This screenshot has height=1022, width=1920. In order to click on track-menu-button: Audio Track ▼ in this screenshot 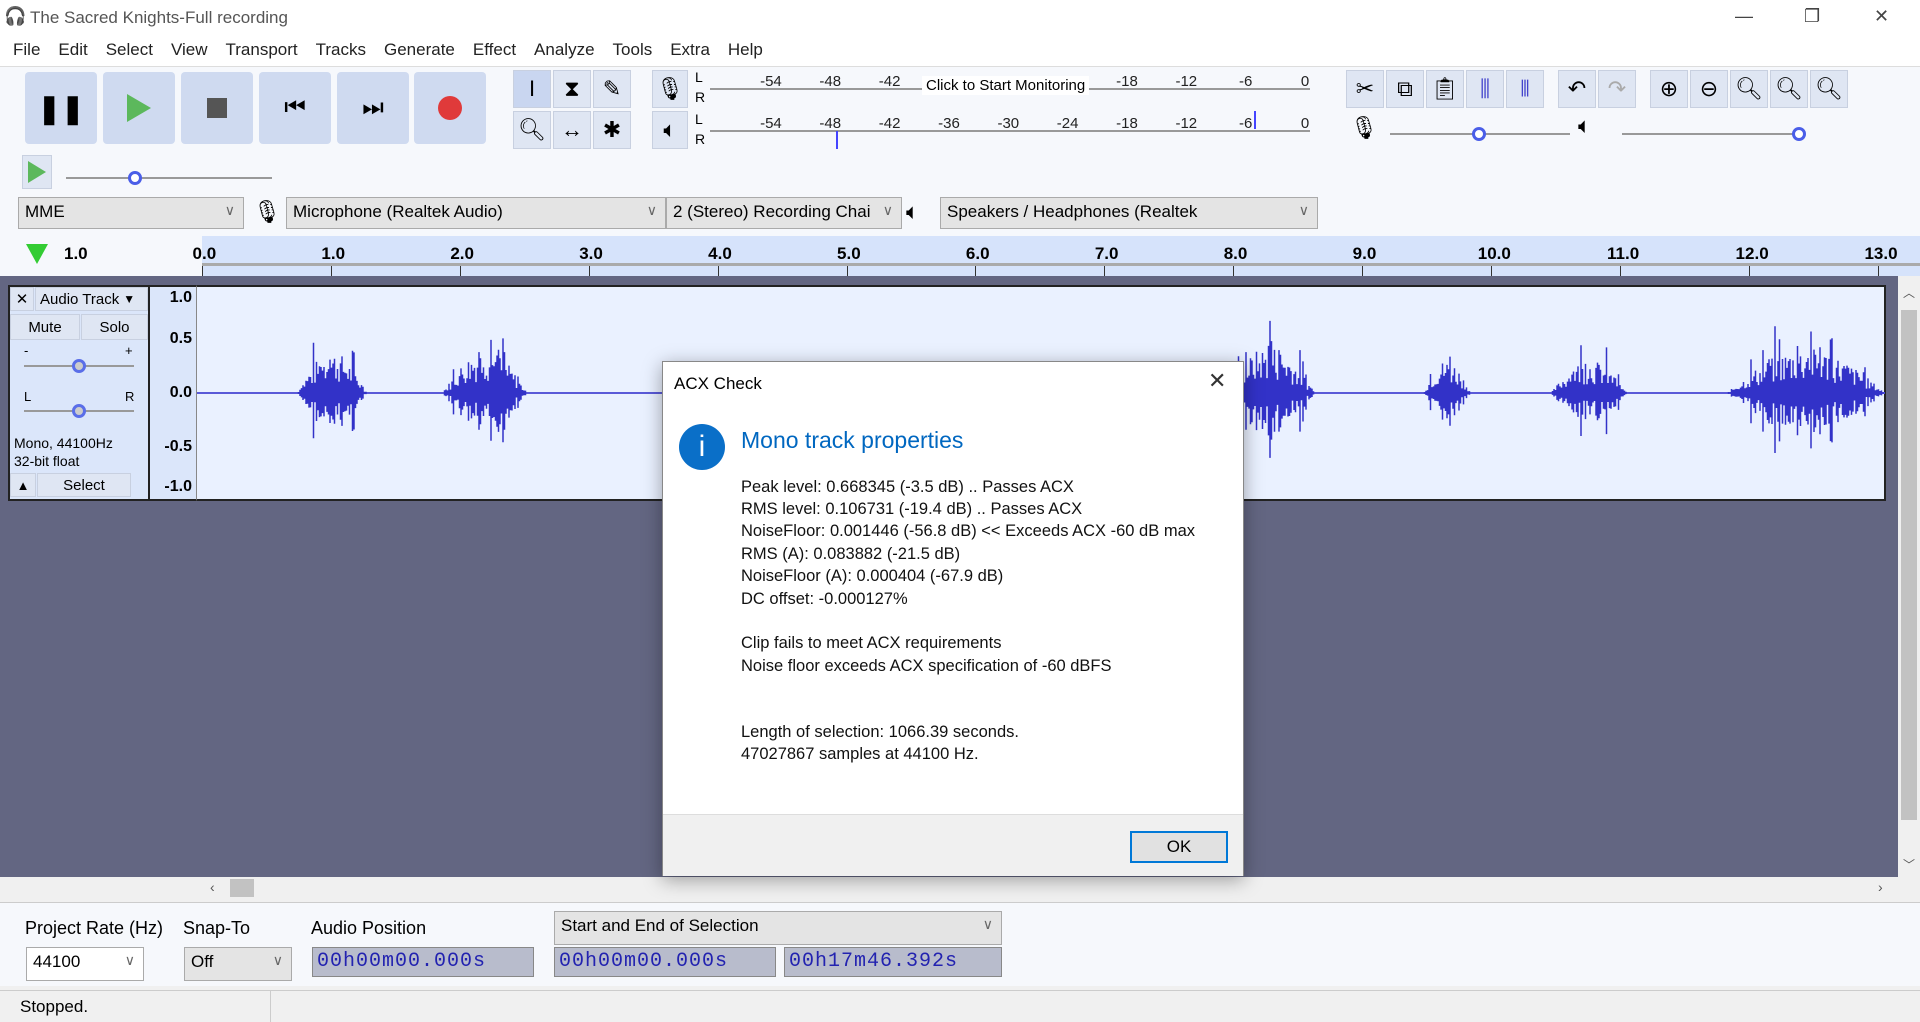, I will do `click(91, 299)`.